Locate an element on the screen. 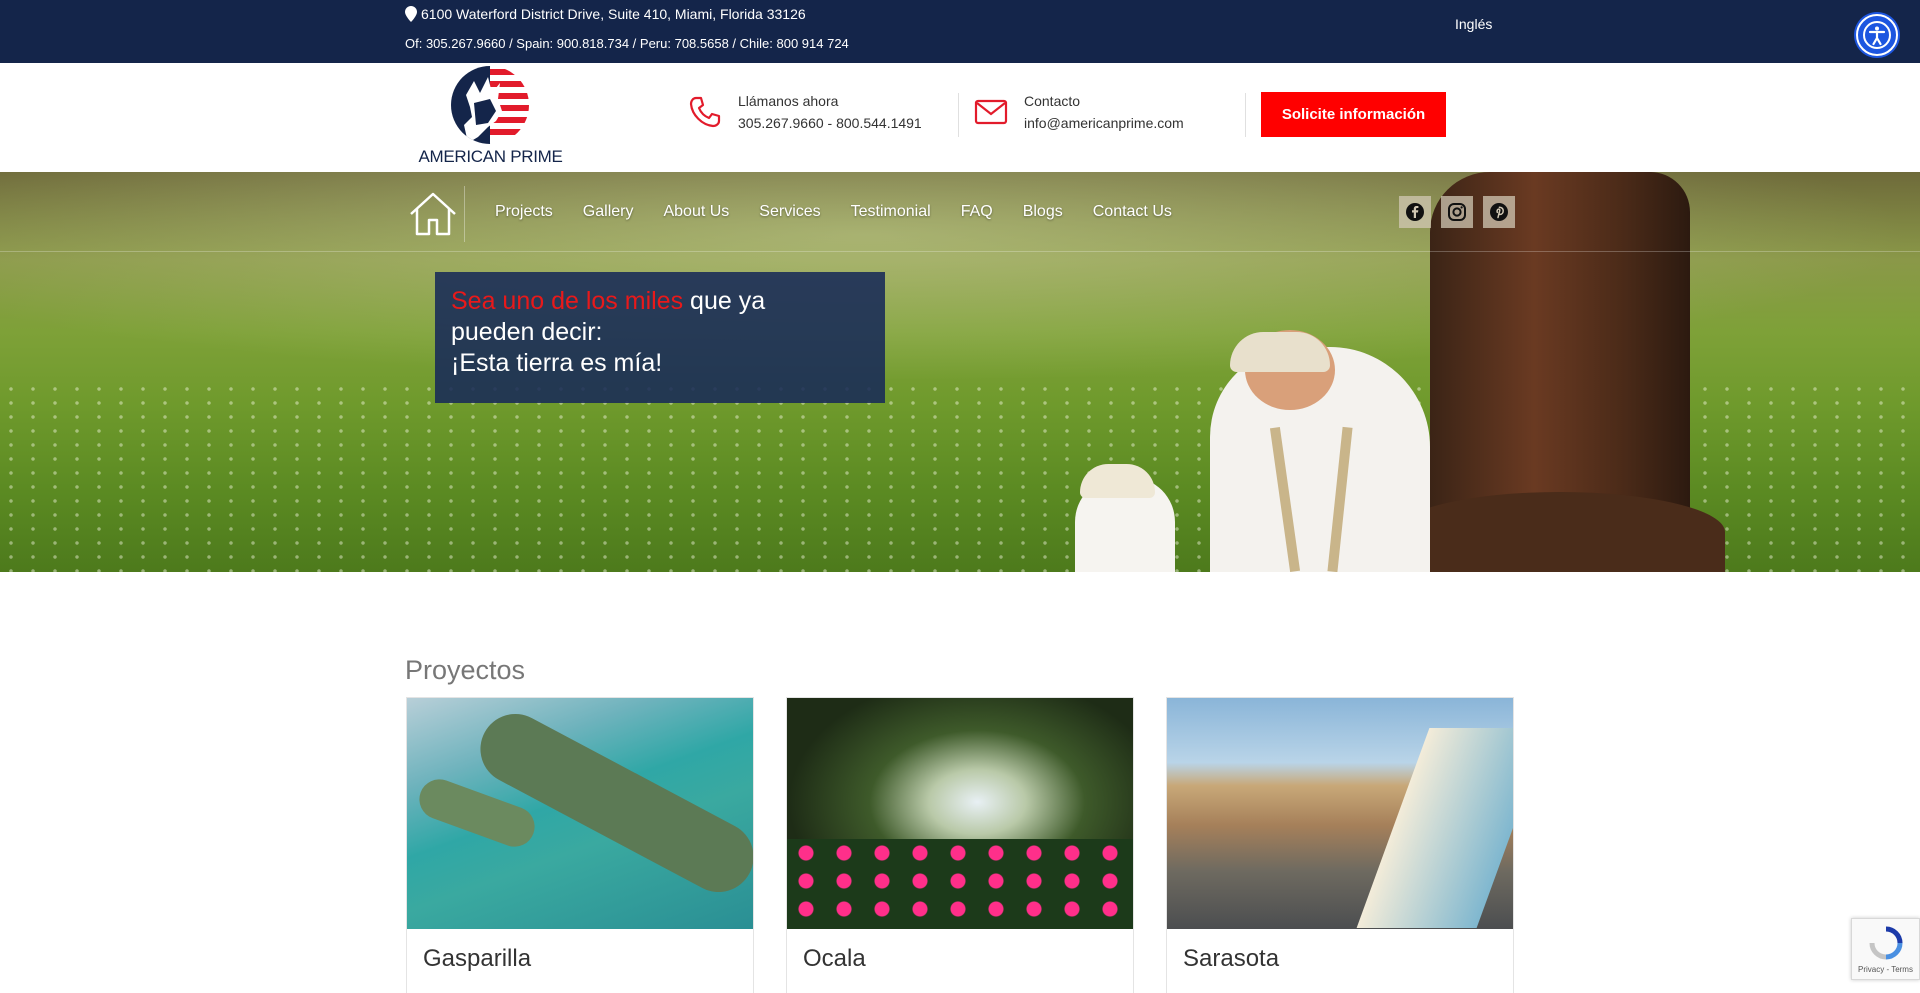 The height and width of the screenshot is (993, 1920). home-icon is located at coordinates (433, 214).